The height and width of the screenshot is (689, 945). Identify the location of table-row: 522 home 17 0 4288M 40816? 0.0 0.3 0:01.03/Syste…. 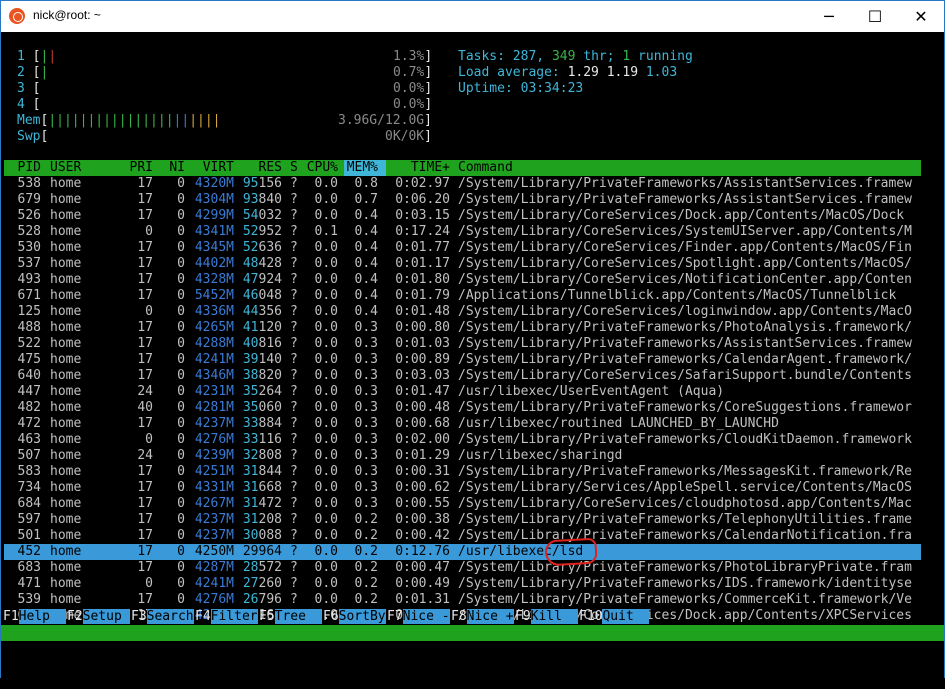
(472, 344).